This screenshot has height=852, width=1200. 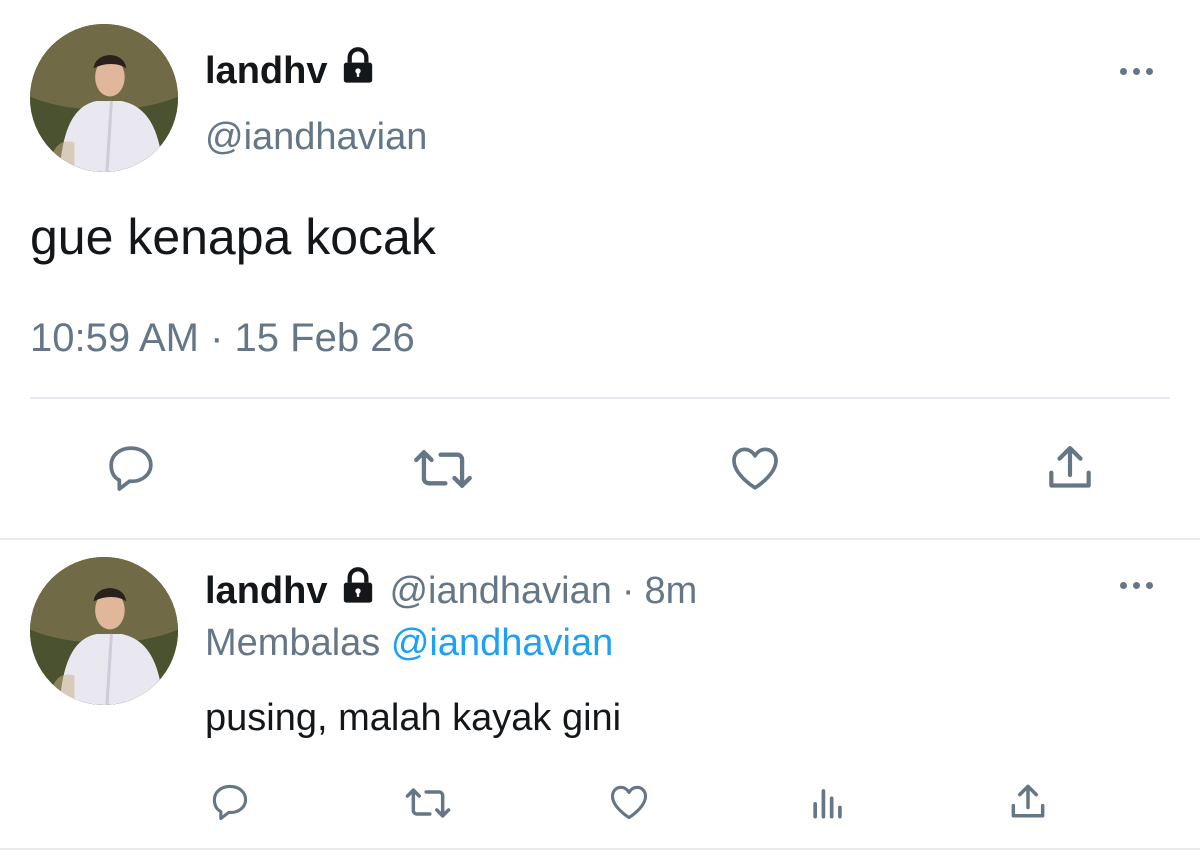 I want to click on replying-to: Membalas @iandhavian, so click(x=409, y=643).